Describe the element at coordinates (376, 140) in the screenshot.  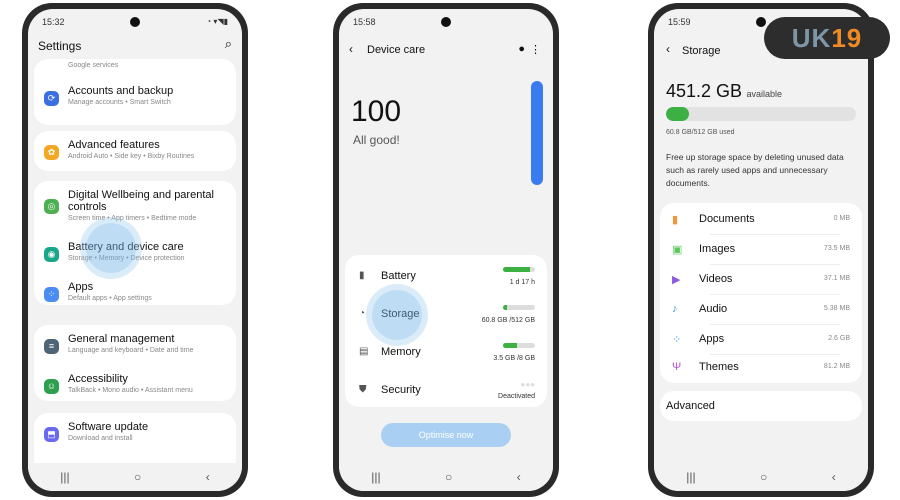
I see `score-status: All good!` at that location.